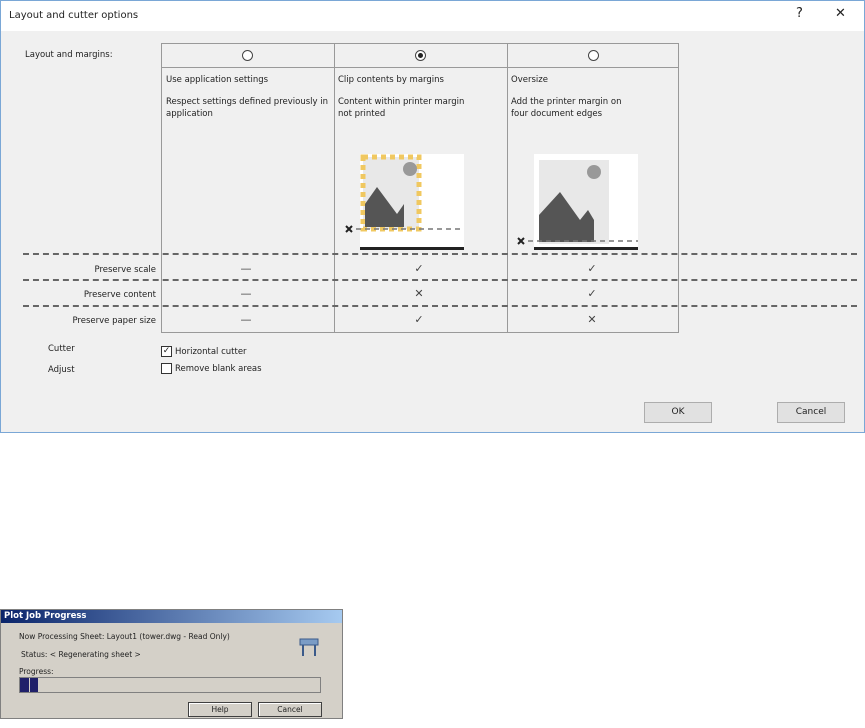  I want to click on option-title: Oversize, so click(529, 80).